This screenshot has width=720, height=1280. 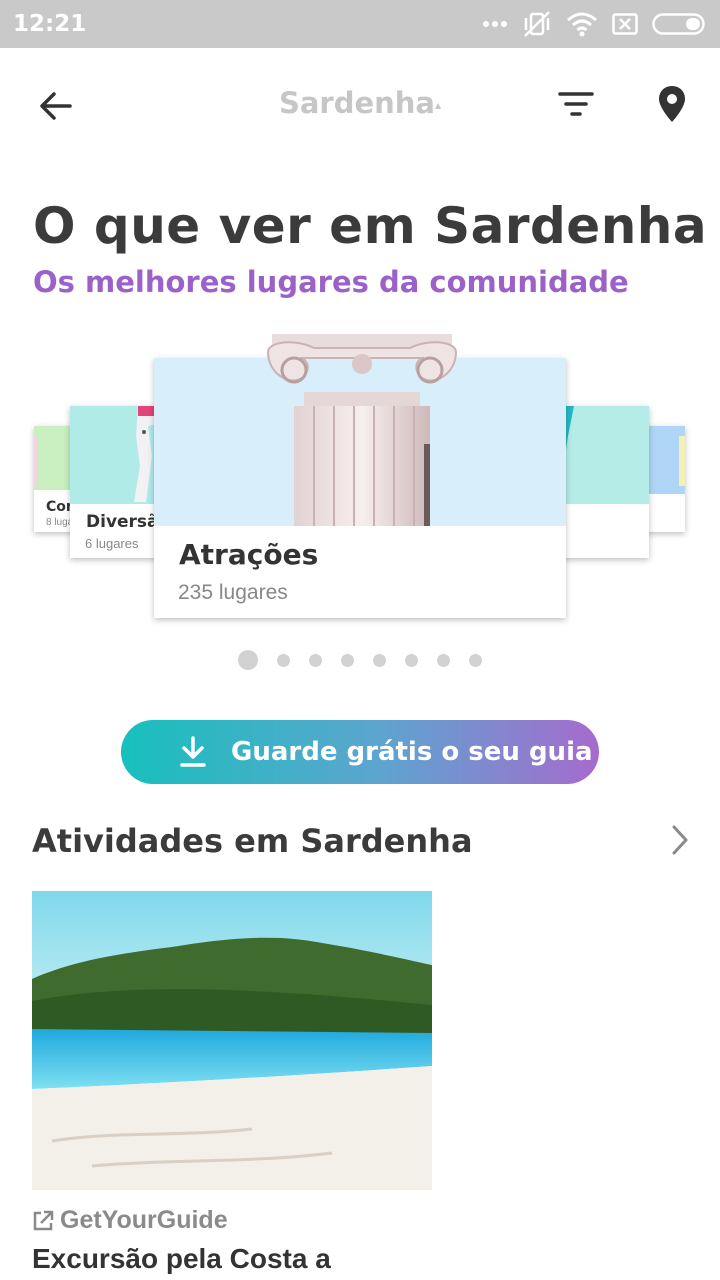 What do you see at coordinates (50, 24) in the screenshot?
I see `status-time: 12:21` at bounding box center [50, 24].